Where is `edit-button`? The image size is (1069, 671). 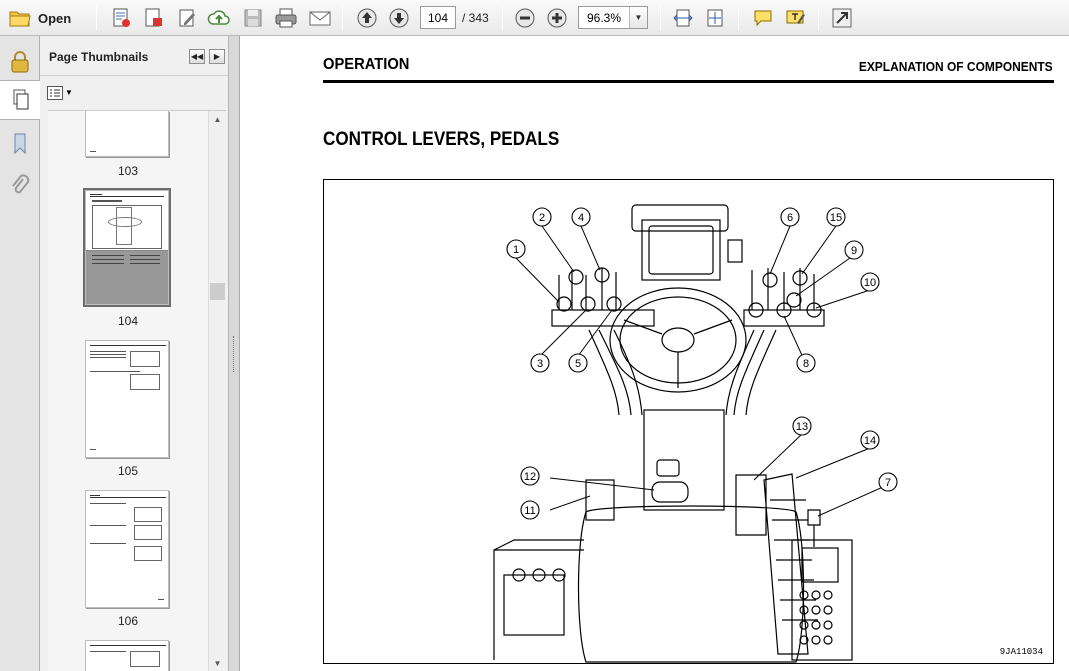
edit-button is located at coordinates (187, 18).